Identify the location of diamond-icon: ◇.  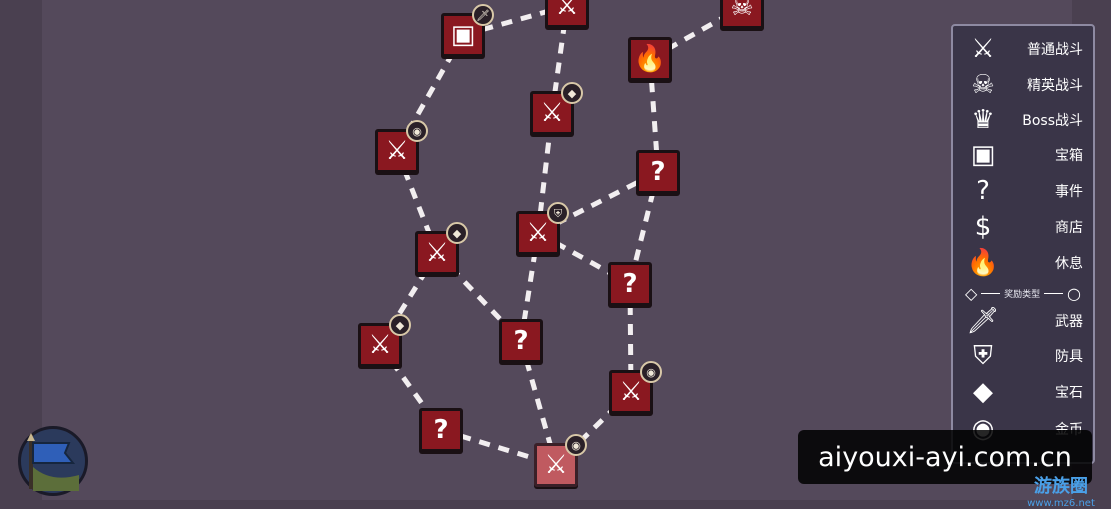
(971, 293).